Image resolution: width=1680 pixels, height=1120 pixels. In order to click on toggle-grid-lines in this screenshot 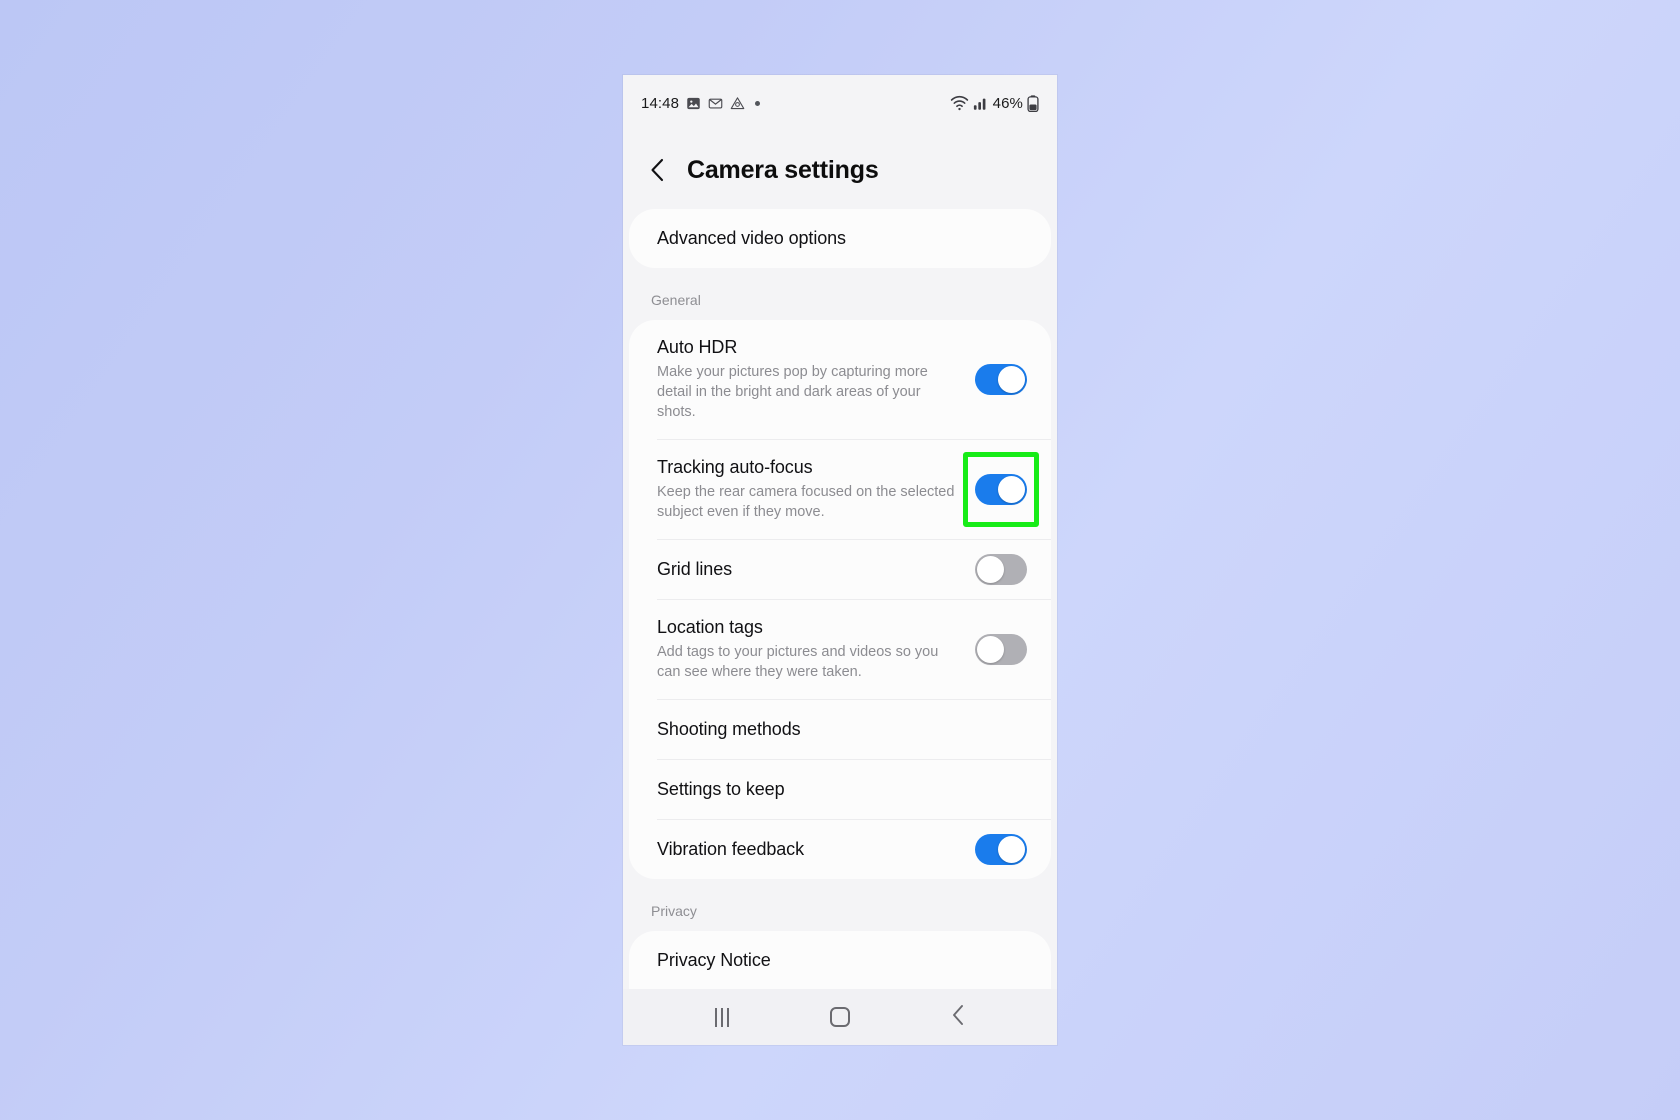, I will do `click(1001, 569)`.